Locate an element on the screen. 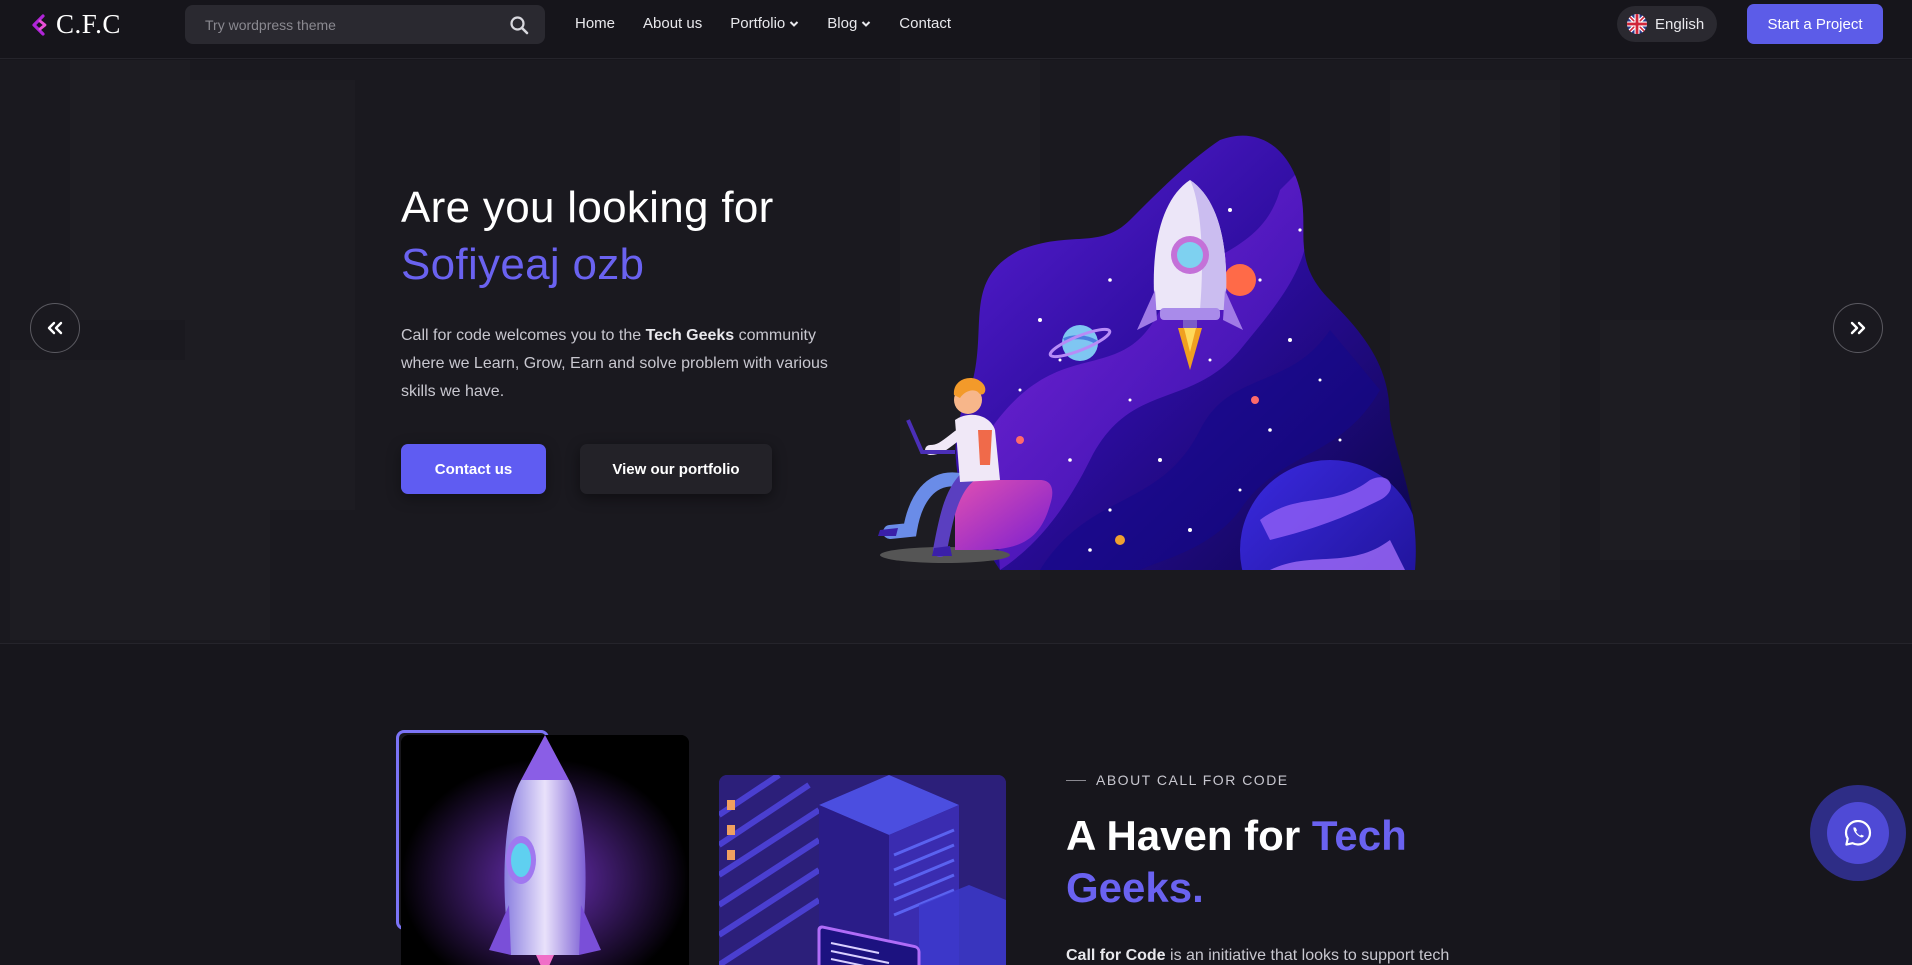  about-title-text: A Haven for is located at coordinates (1189, 835).